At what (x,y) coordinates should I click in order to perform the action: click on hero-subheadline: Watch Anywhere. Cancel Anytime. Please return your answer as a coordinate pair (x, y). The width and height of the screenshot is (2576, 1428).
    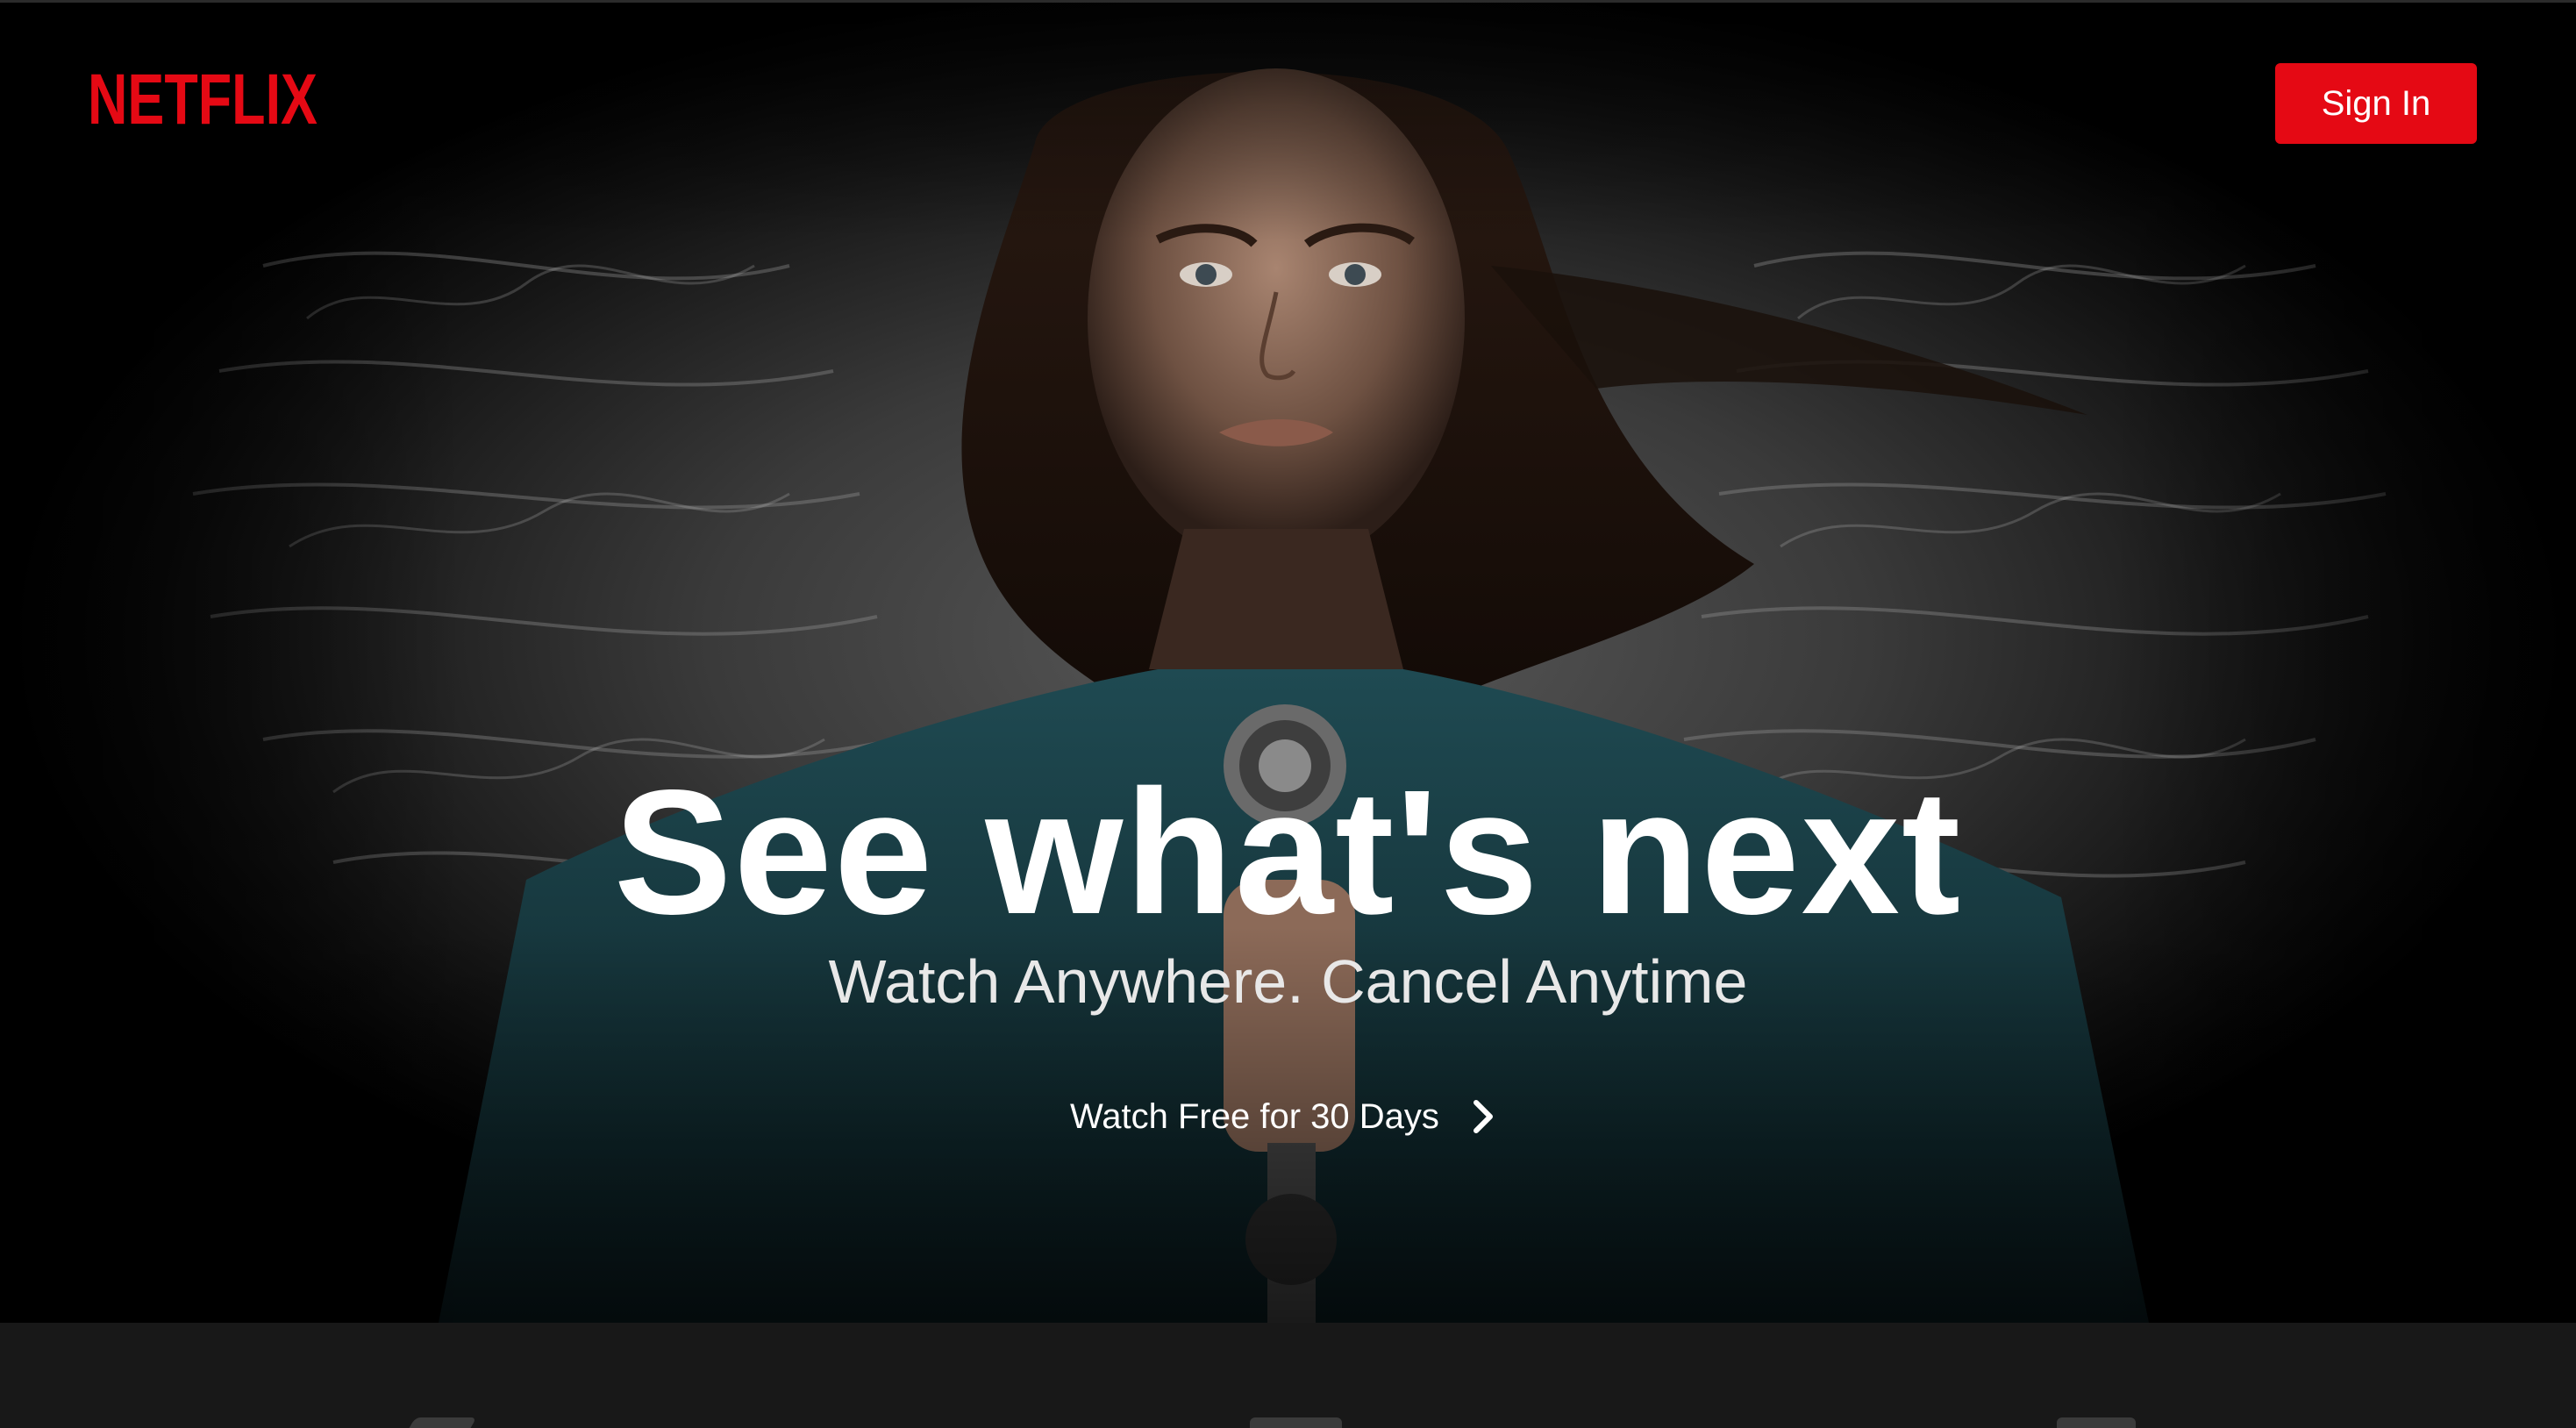
    Looking at the image, I should click on (1288, 981).